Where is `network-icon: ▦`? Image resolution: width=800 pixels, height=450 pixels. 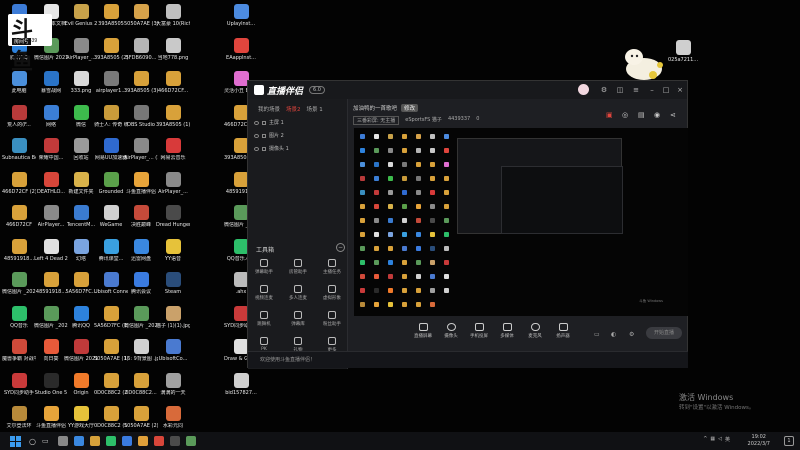
network-icon: ▦ is located at coordinates (712, 439).